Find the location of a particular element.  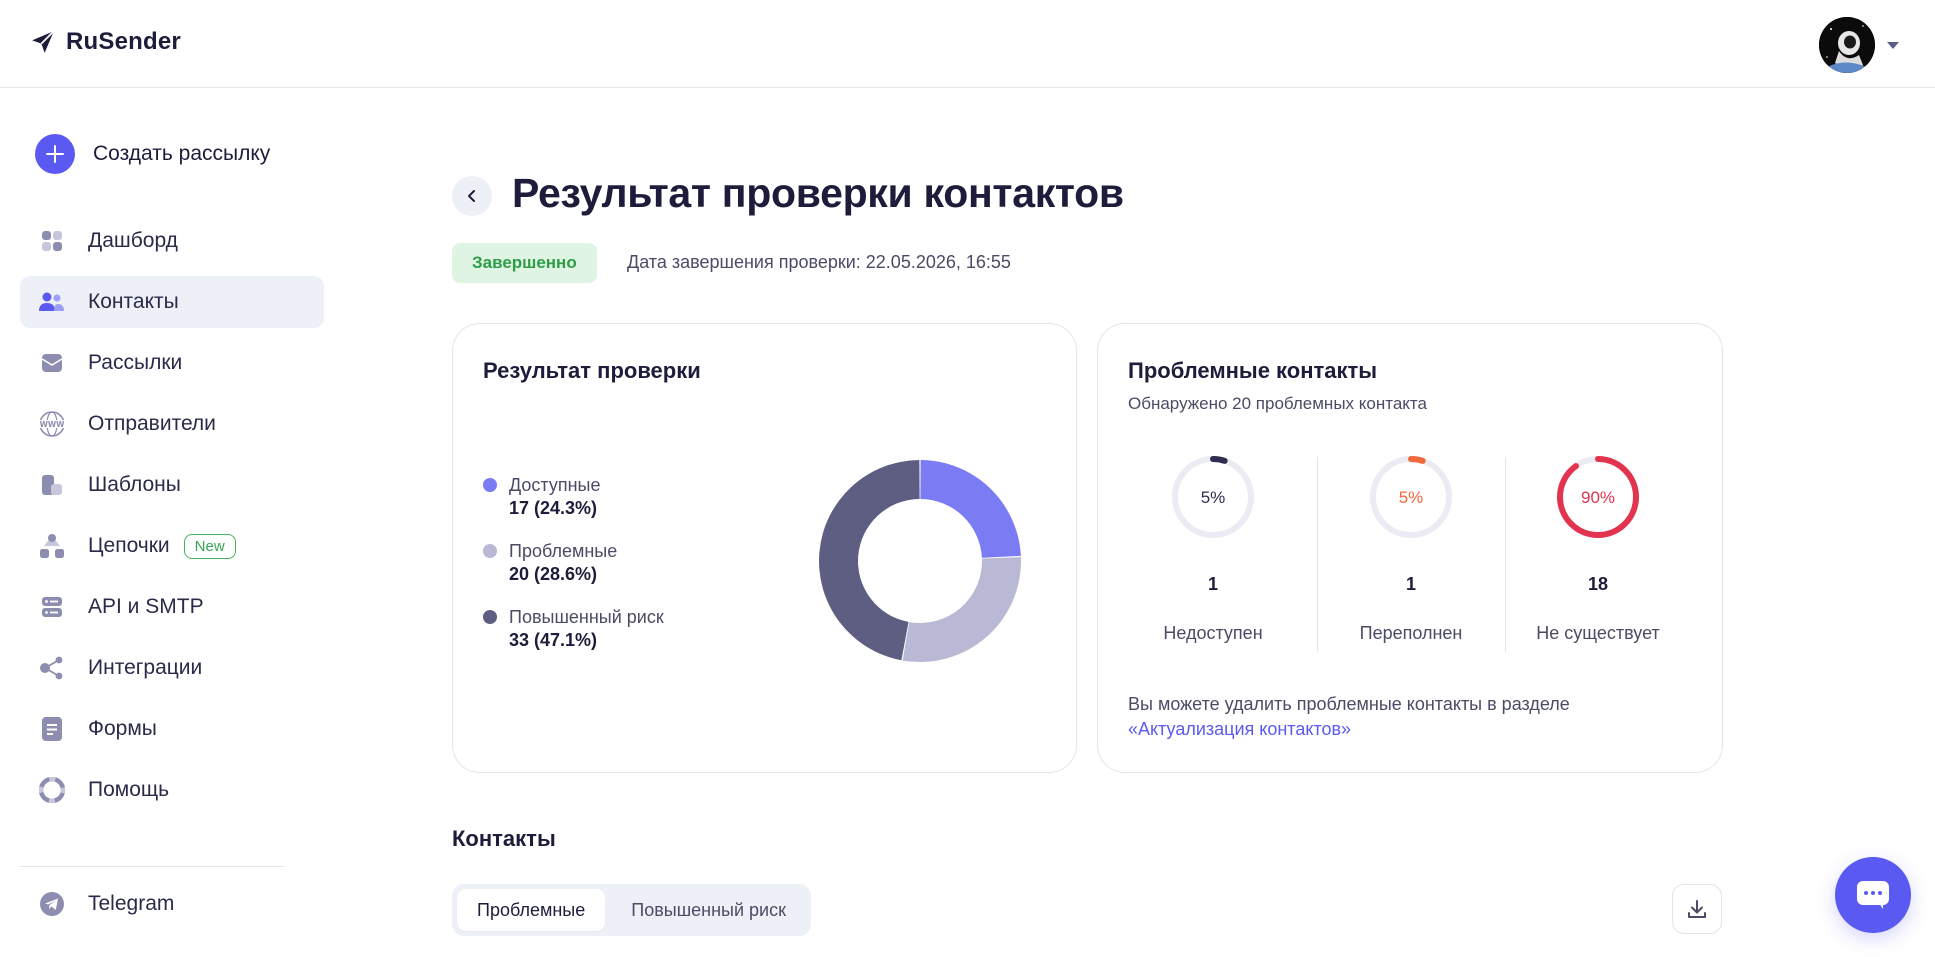

sidebar-item-label: Дашборд is located at coordinates (133, 240).